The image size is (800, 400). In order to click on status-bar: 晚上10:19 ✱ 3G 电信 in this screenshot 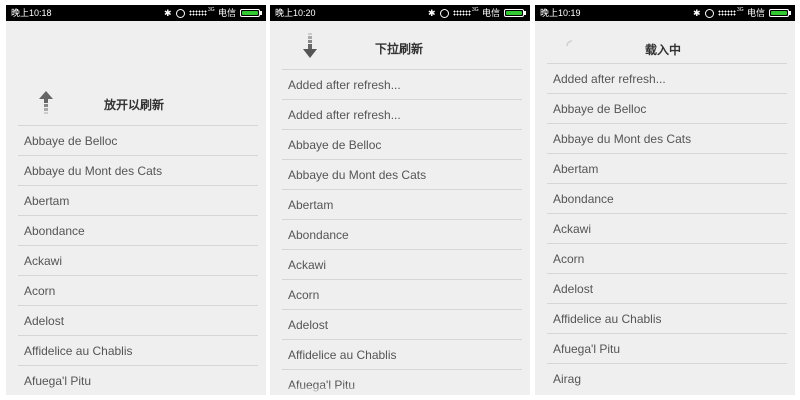, I will do `click(665, 13)`.